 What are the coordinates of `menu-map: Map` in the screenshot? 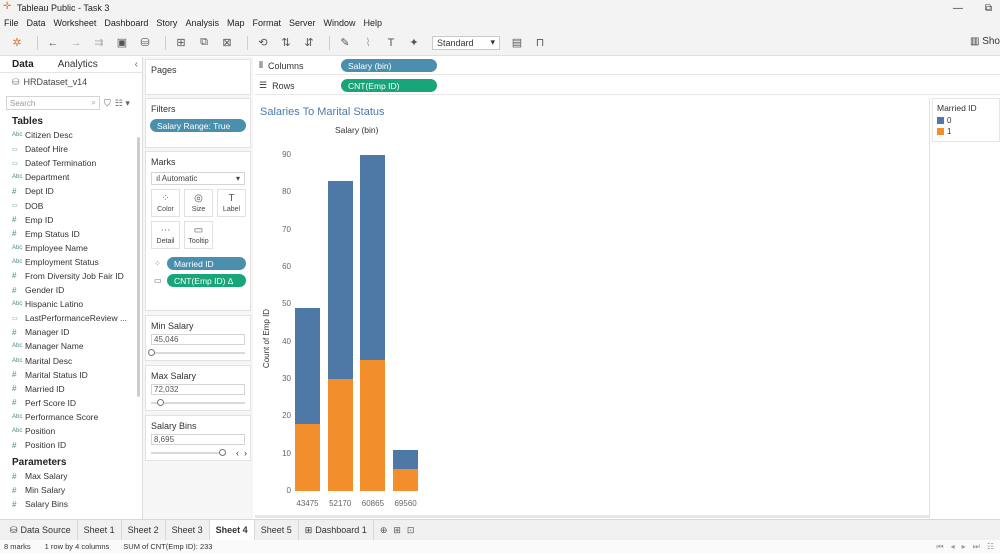 It's located at (236, 23).